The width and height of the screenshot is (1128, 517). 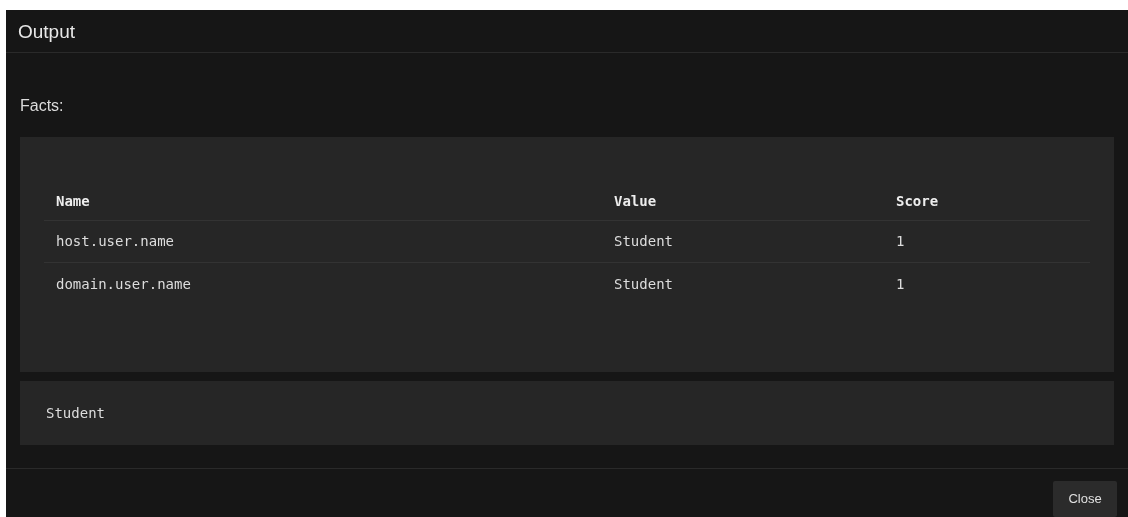 I want to click on column-header: Value, so click(x=635, y=201).